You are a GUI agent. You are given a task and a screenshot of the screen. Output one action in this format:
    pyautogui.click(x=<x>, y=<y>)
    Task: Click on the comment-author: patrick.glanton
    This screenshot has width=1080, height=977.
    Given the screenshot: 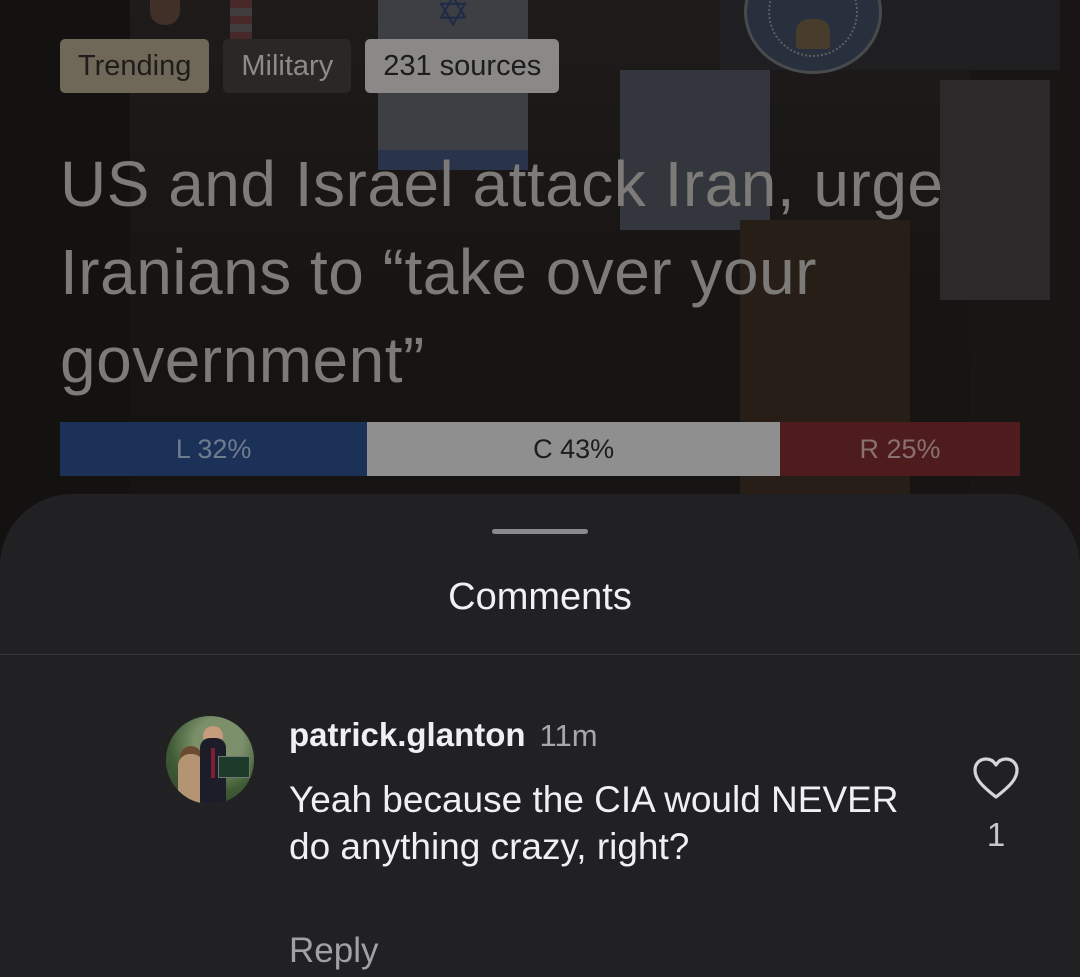 What is the action you would take?
    pyautogui.click(x=407, y=735)
    